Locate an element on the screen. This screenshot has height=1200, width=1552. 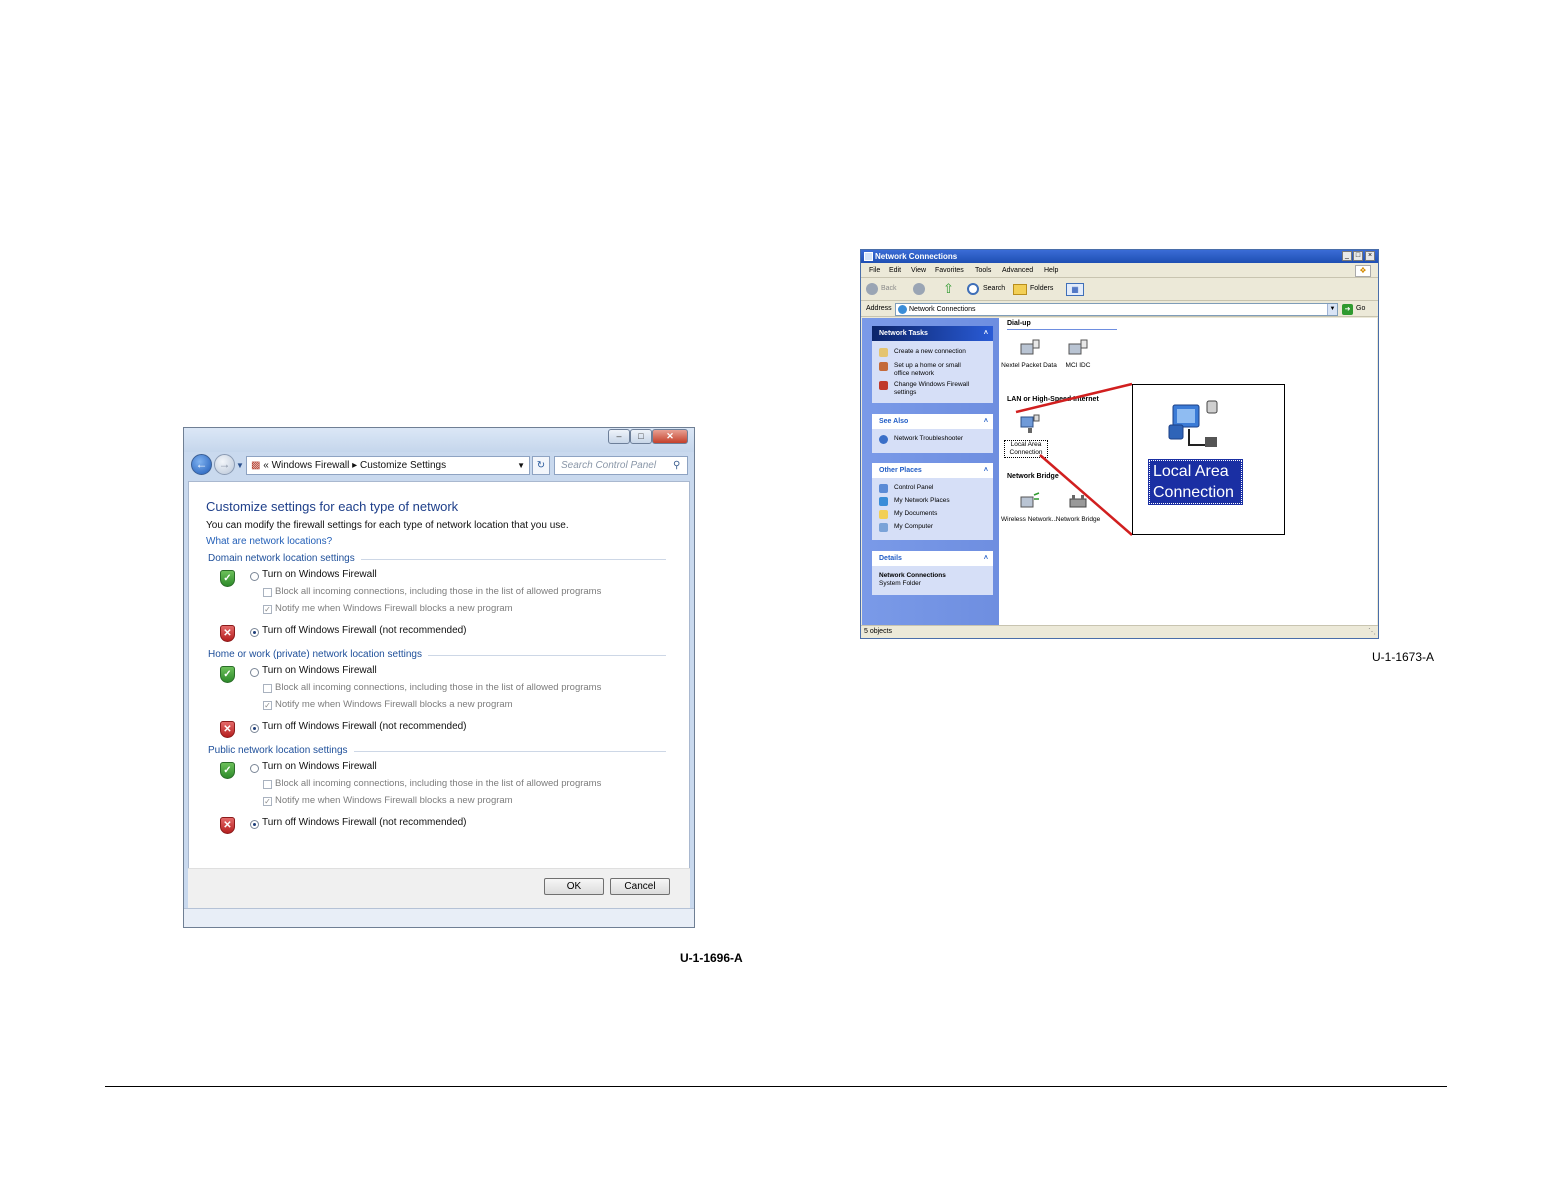
link-my-documents: My Documents is located at coordinates (915, 514).